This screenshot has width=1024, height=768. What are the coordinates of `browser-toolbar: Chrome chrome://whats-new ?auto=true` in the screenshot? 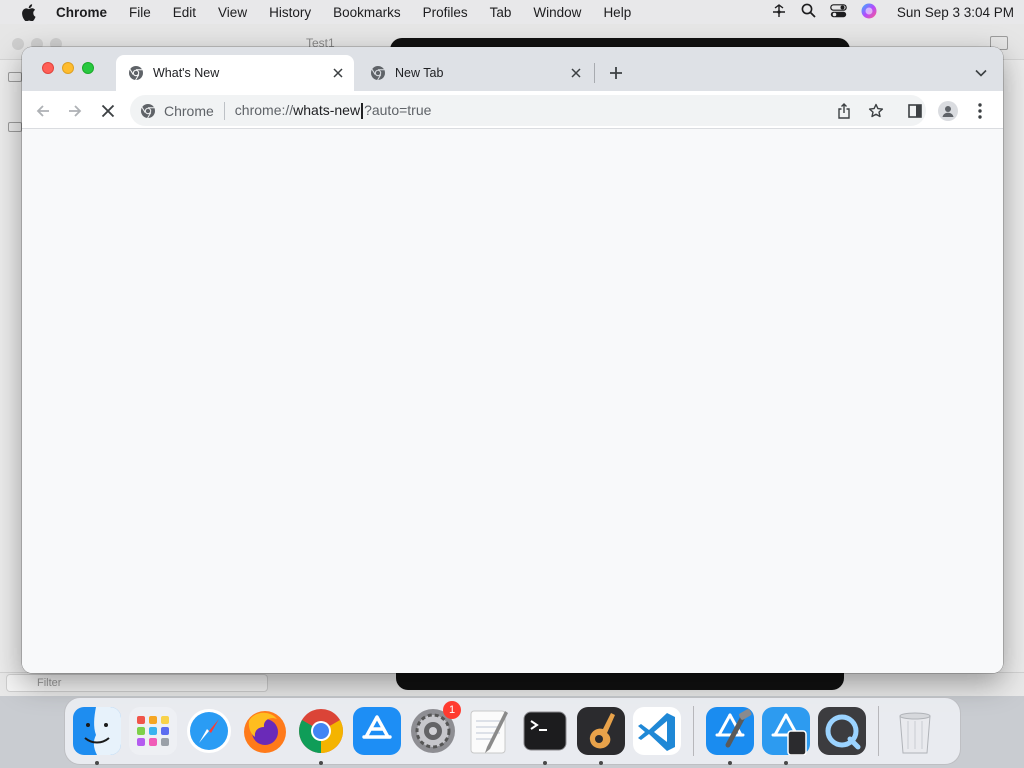 It's located at (512, 110).